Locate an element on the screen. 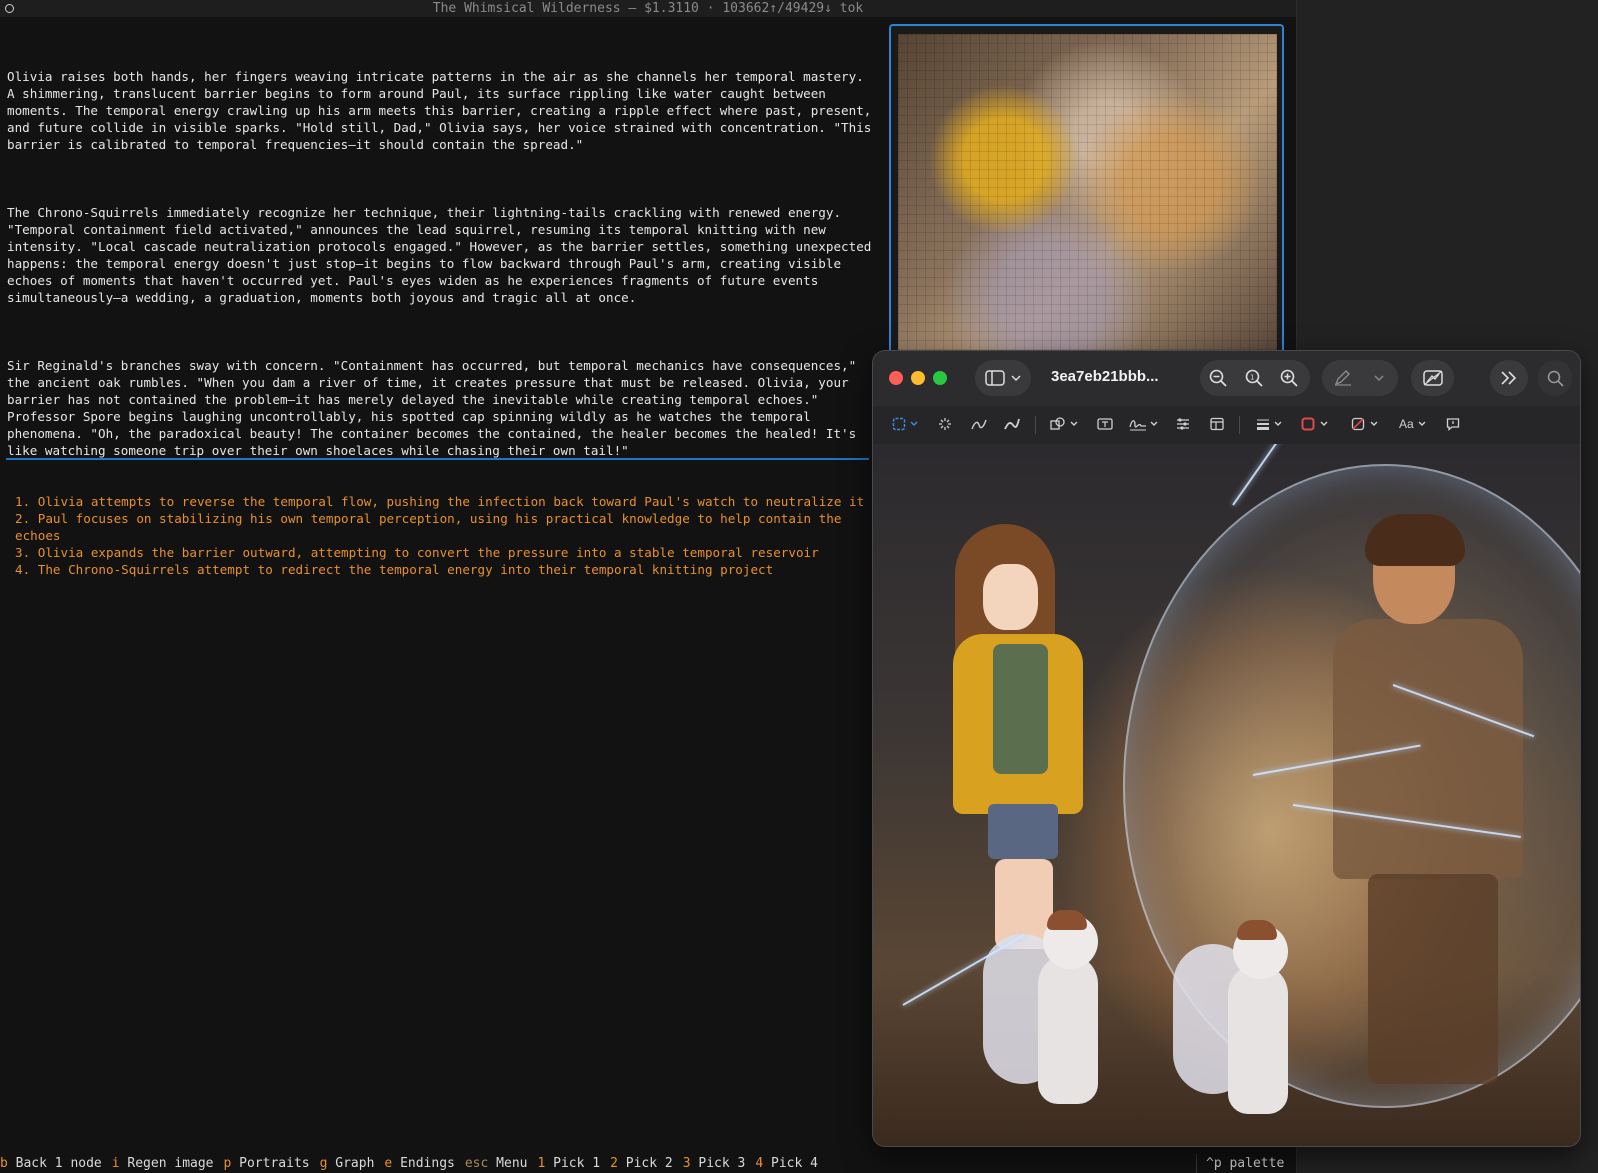 The width and height of the screenshot is (1598, 1173). status-bar-item: g Graph is located at coordinates (347, 1163).